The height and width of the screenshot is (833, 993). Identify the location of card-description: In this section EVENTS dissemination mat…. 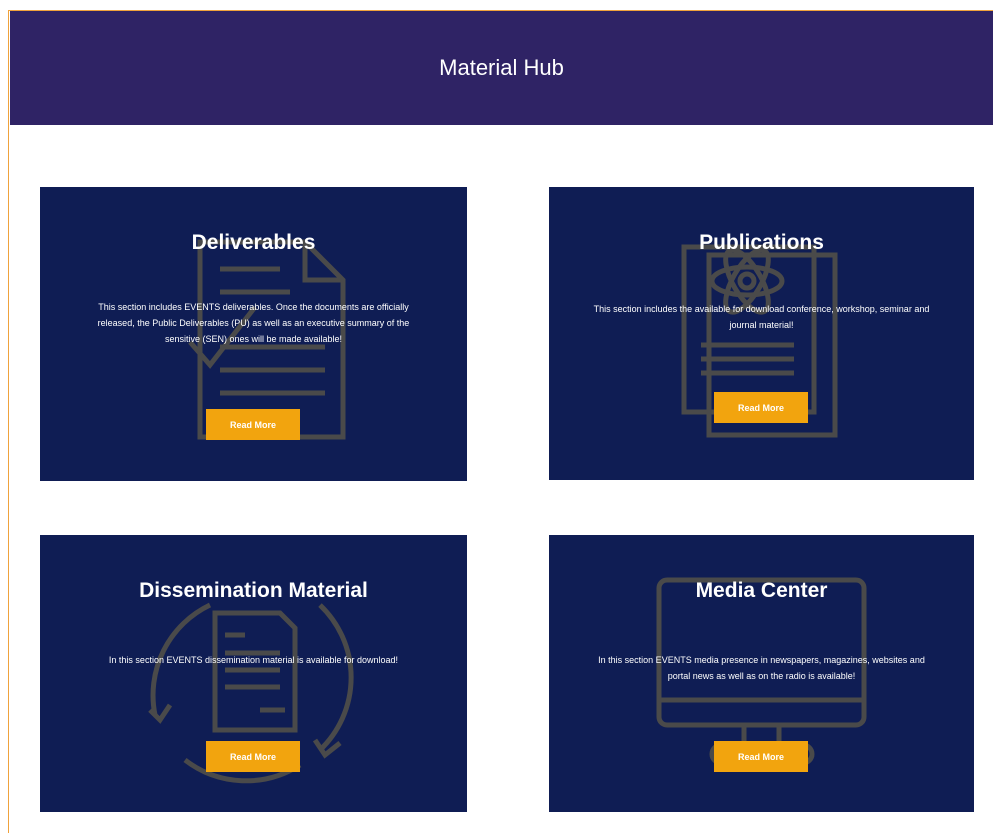
(253, 660).